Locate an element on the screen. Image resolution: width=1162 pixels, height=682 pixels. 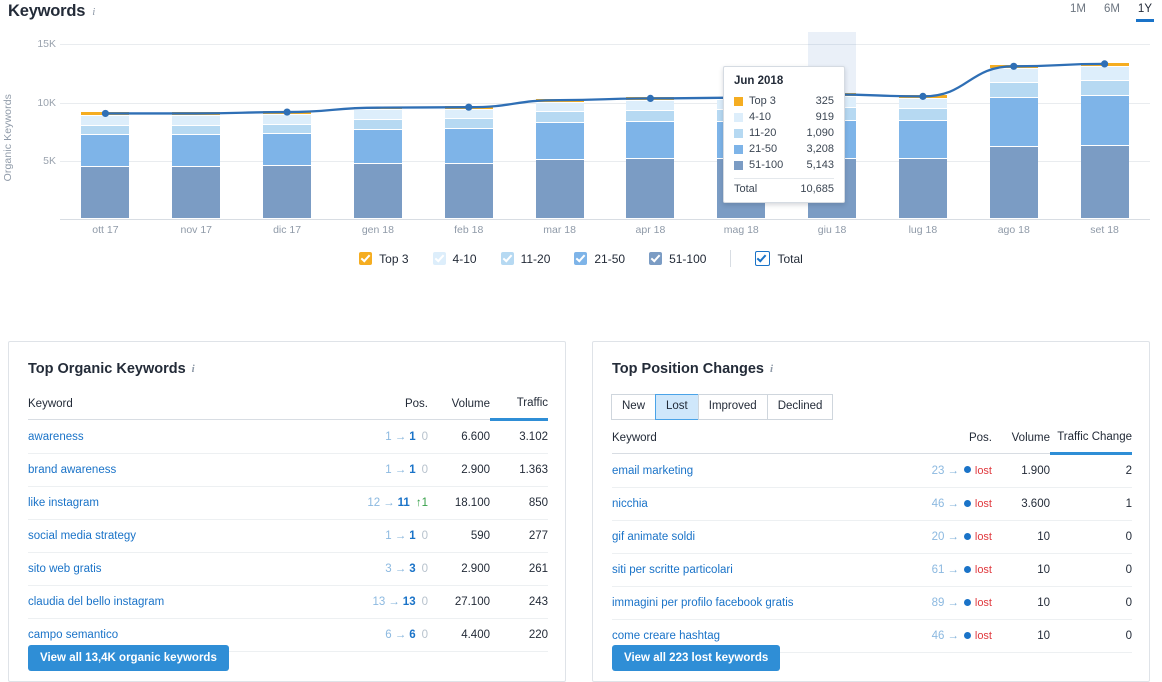
table-row: like instagram 12 → 11 ↑1 18.100 850 is located at coordinates (288, 503).